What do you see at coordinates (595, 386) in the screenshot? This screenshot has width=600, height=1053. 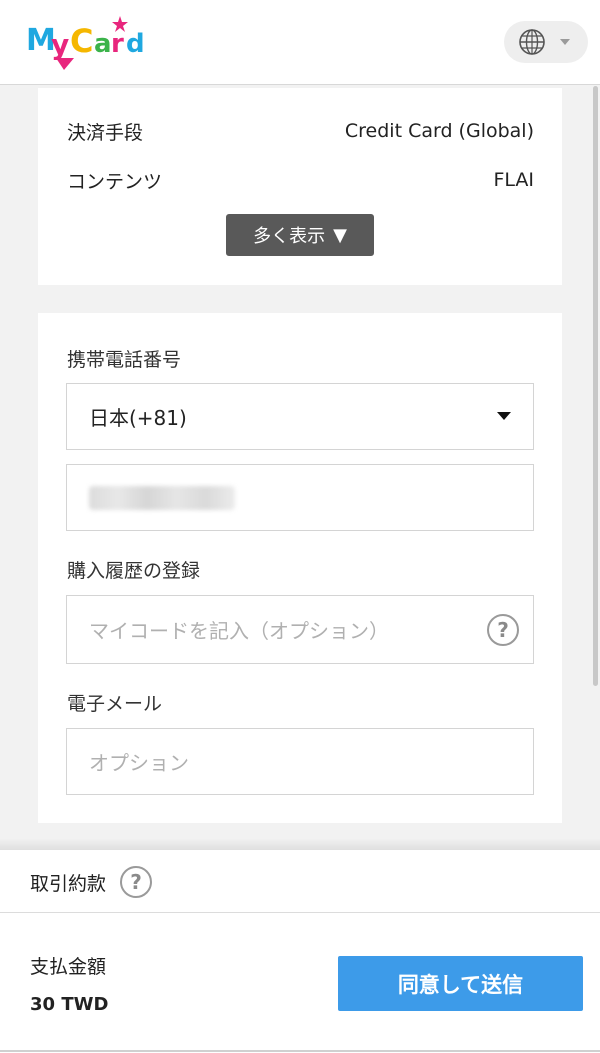 I see `scrollbar` at bounding box center [595, 386].